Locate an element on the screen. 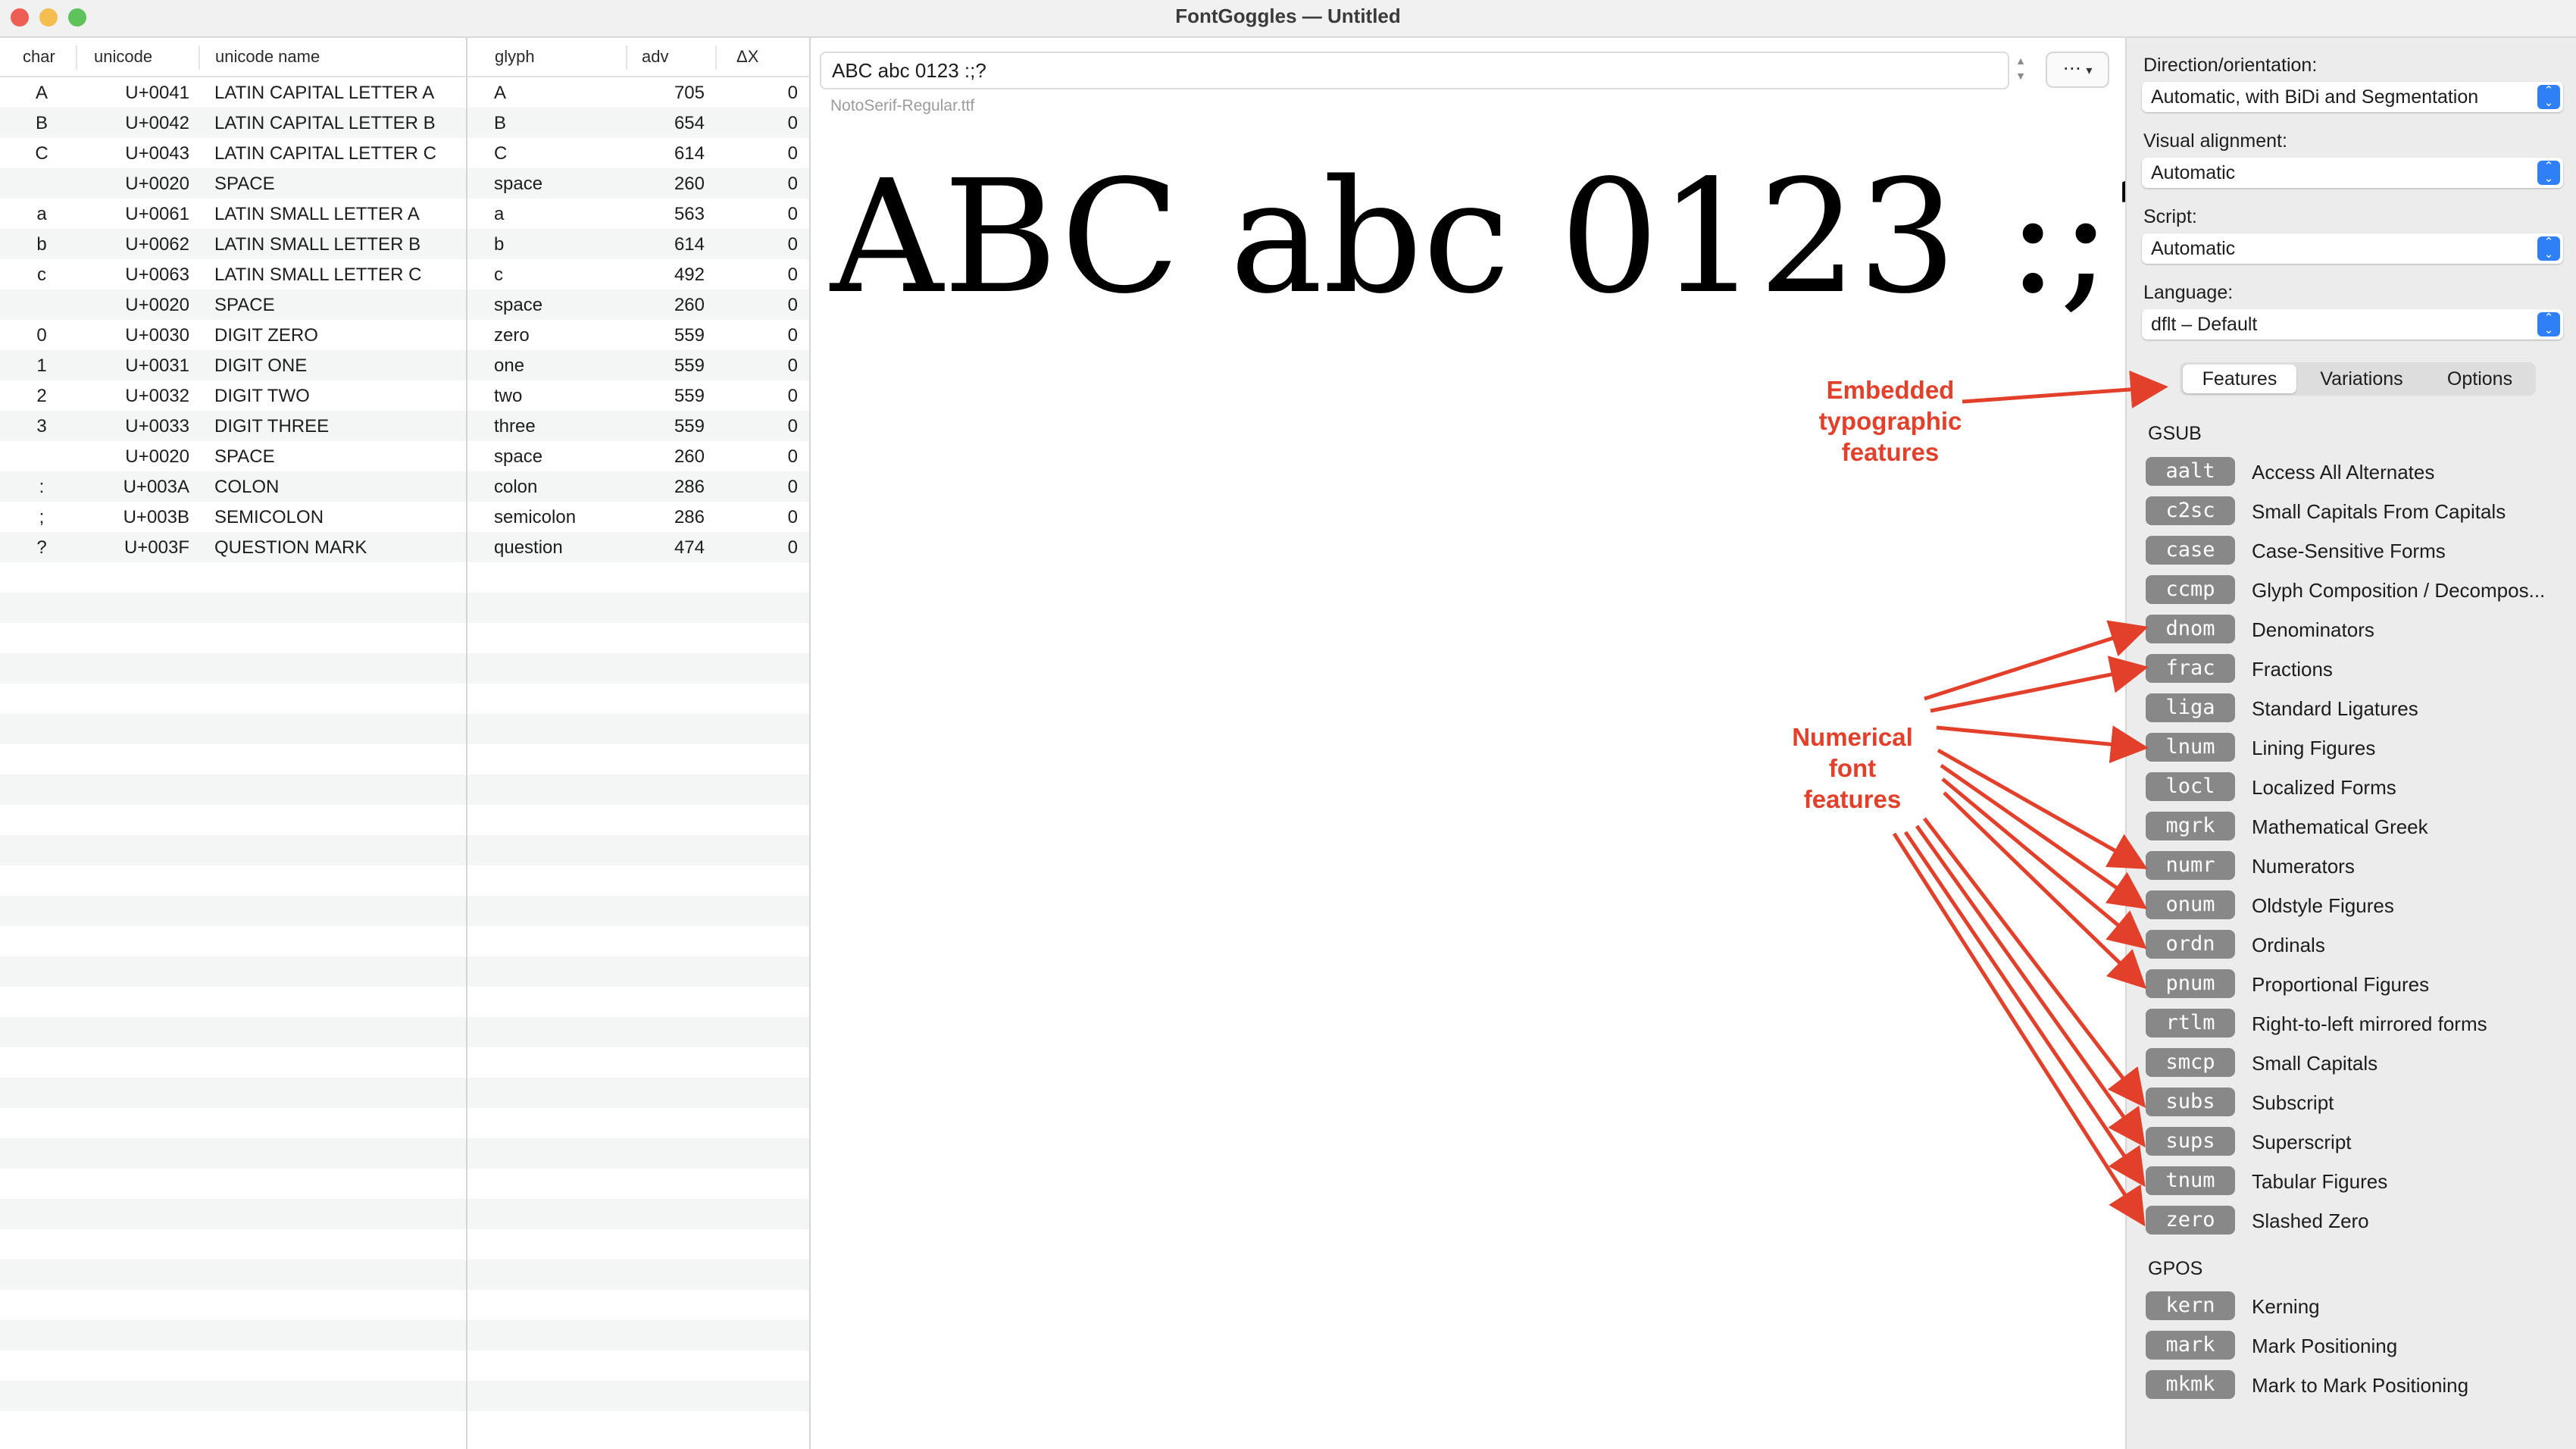 This screenshot has width=2576, height=1449. feature-tag-button: onum is located at coordinates (2190, 904).